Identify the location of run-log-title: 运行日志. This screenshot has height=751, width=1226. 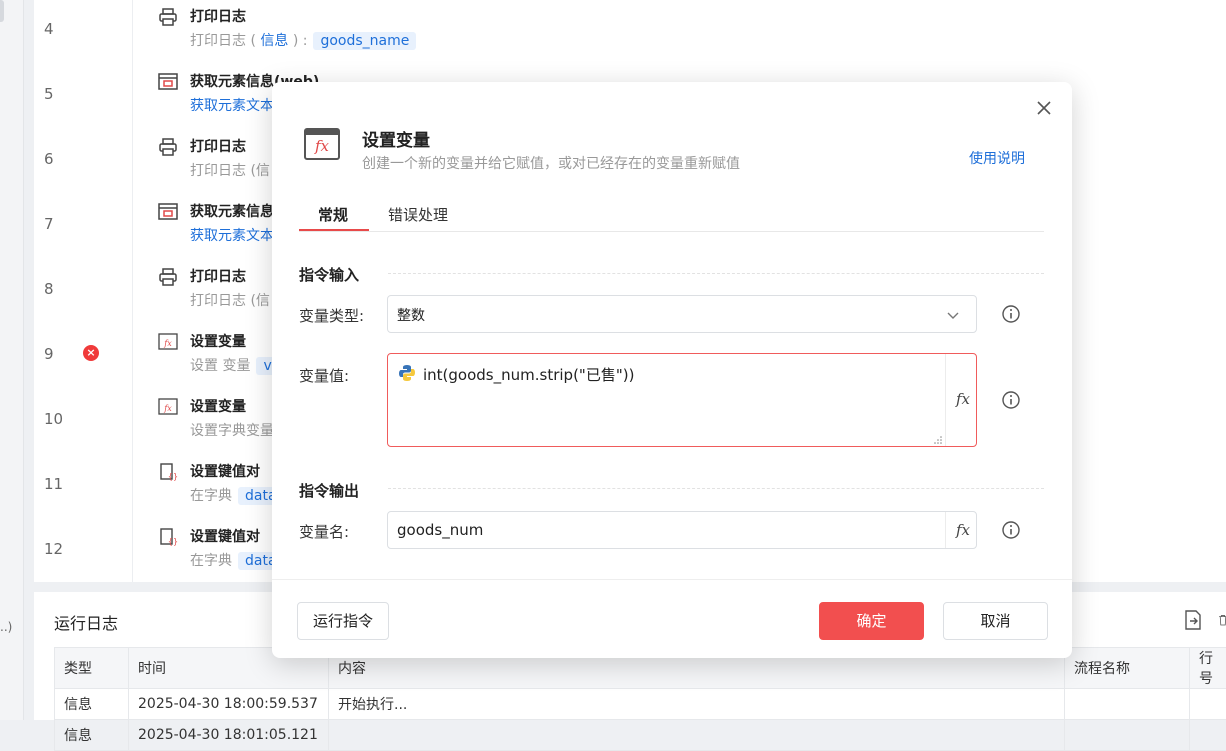
(86, 622).